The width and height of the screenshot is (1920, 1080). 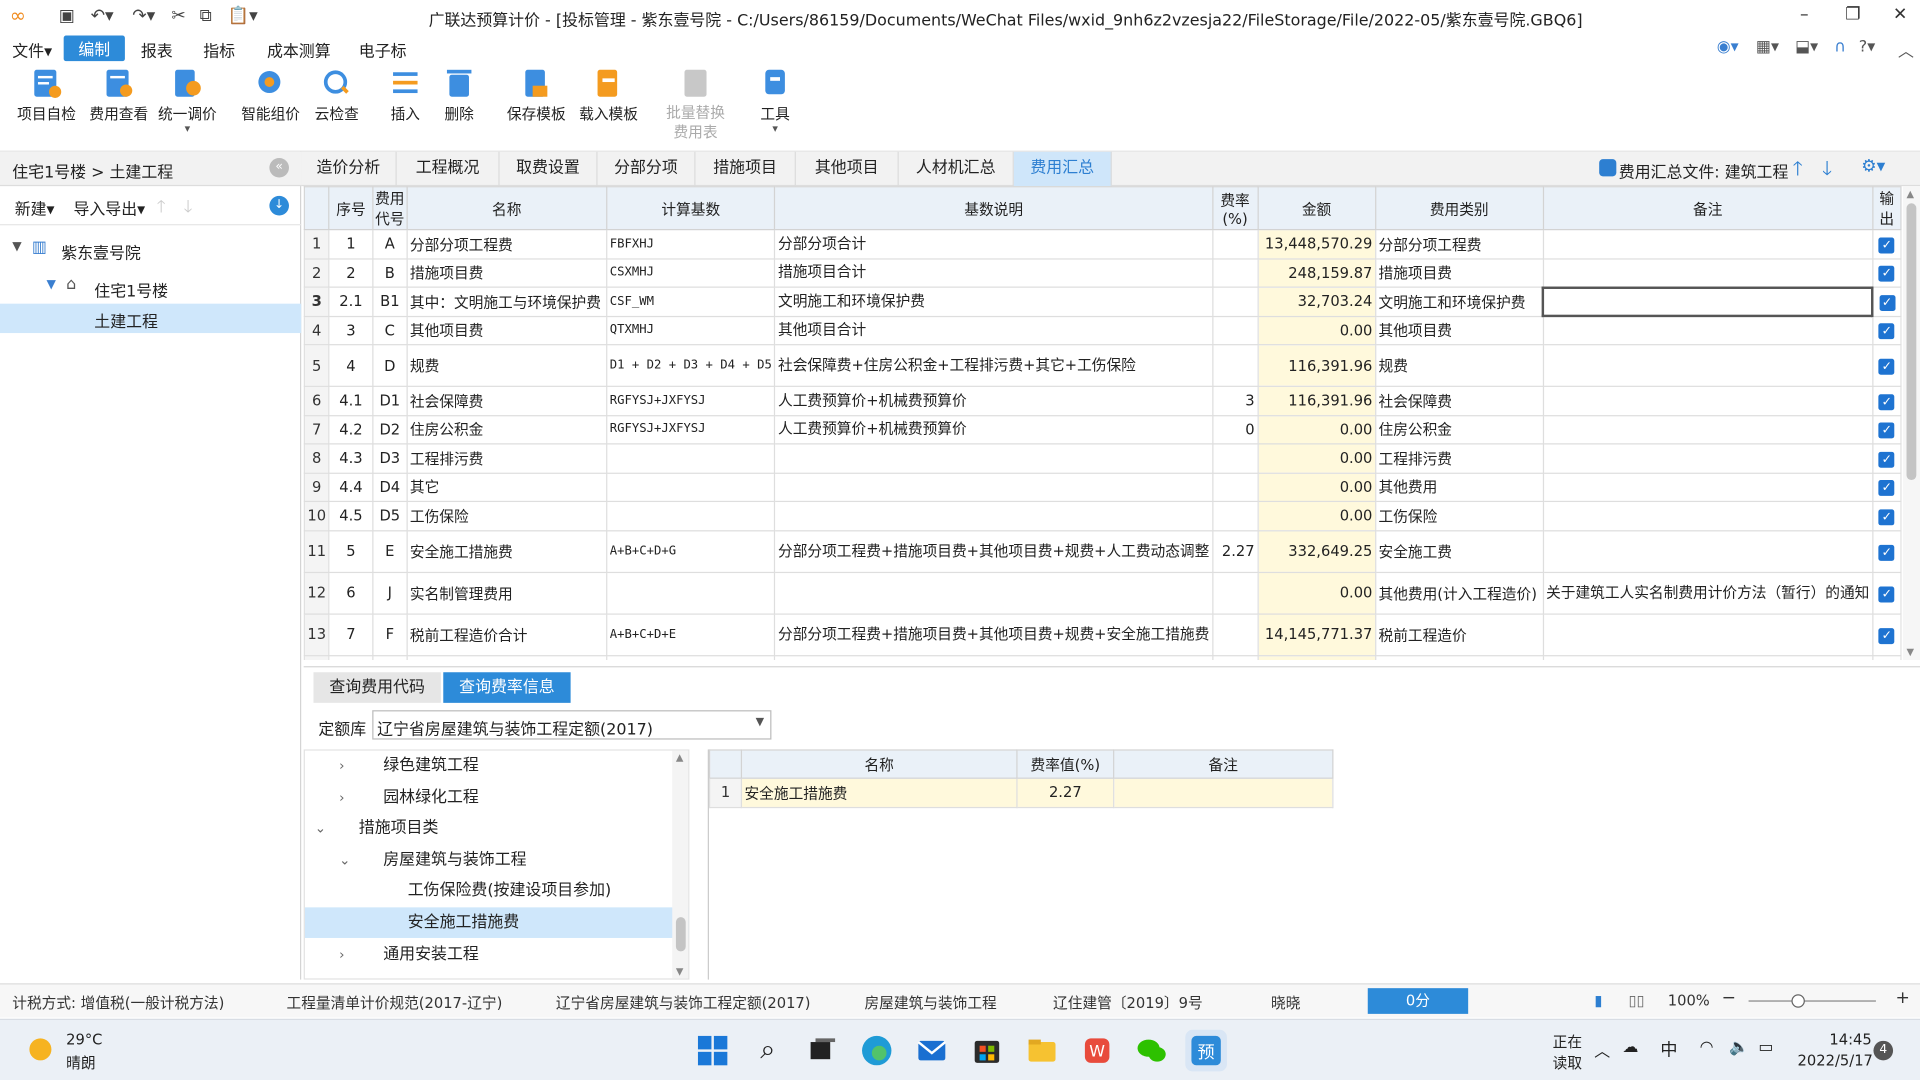 What do you see at coordinates (351, 634) in the screenshot?
I see `cell-seq: 7` at bounding box center [351, 634].